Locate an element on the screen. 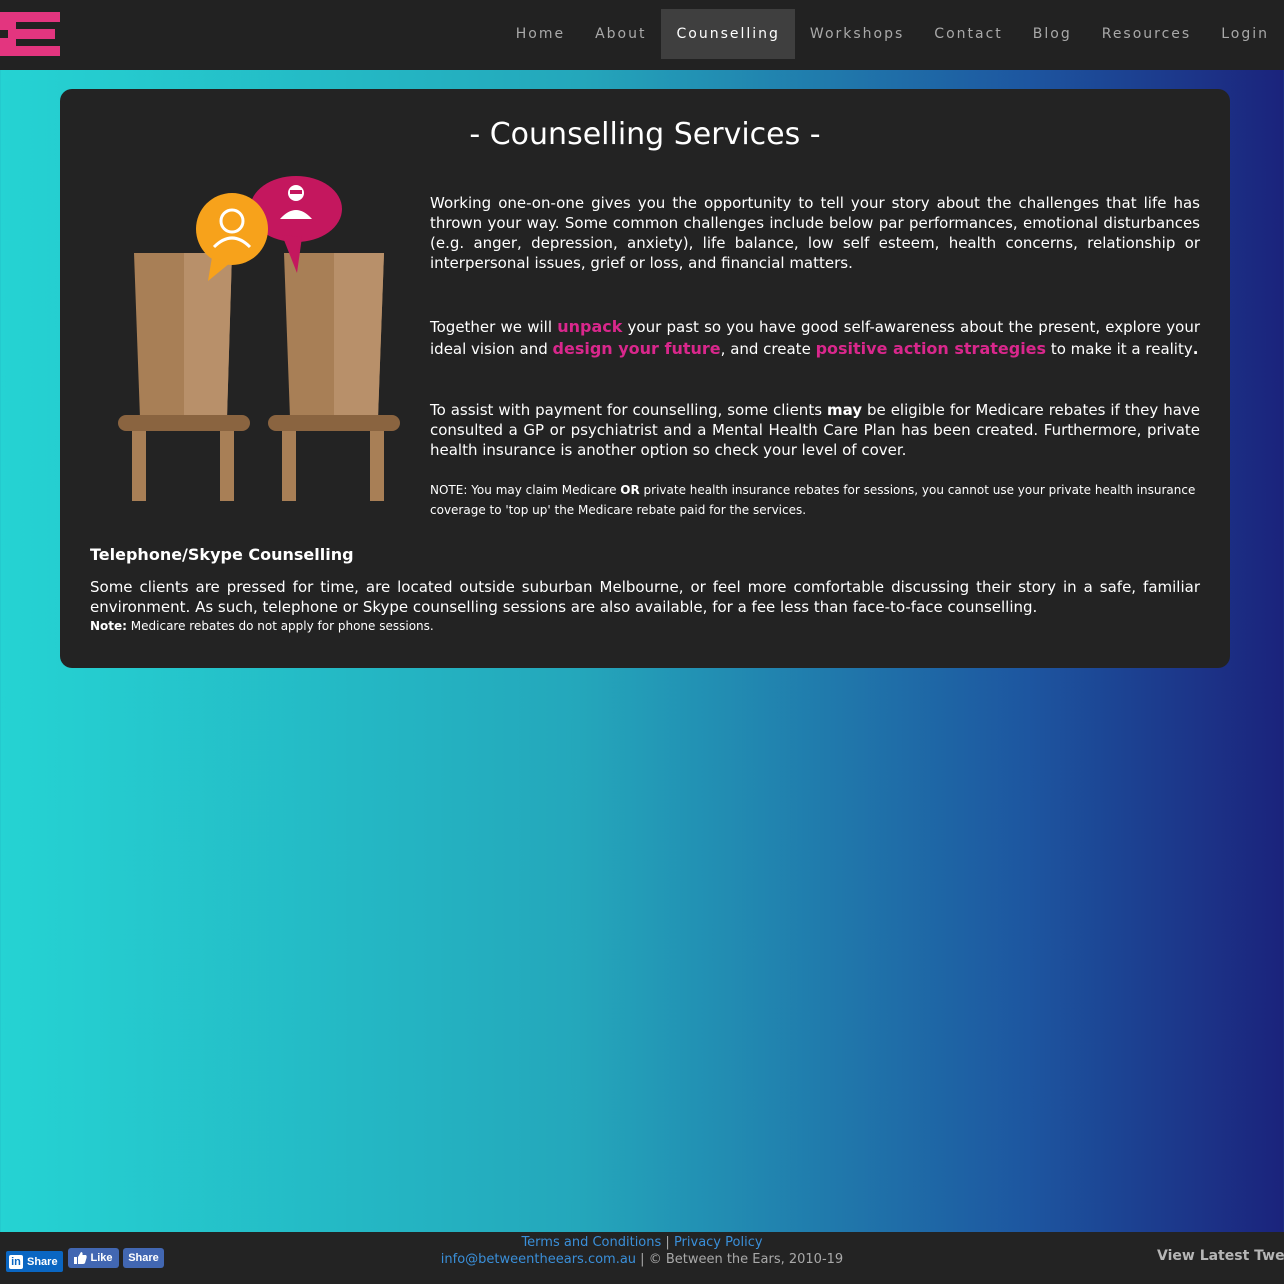 The image size is (1284, 1284). linkedin-share-button: in Share is located at coordinates (34, 1261).